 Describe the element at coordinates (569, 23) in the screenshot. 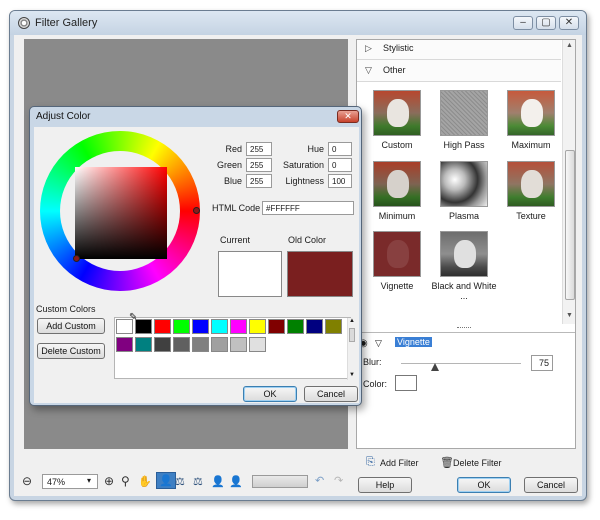

I see `close-button: ✕` at that location.